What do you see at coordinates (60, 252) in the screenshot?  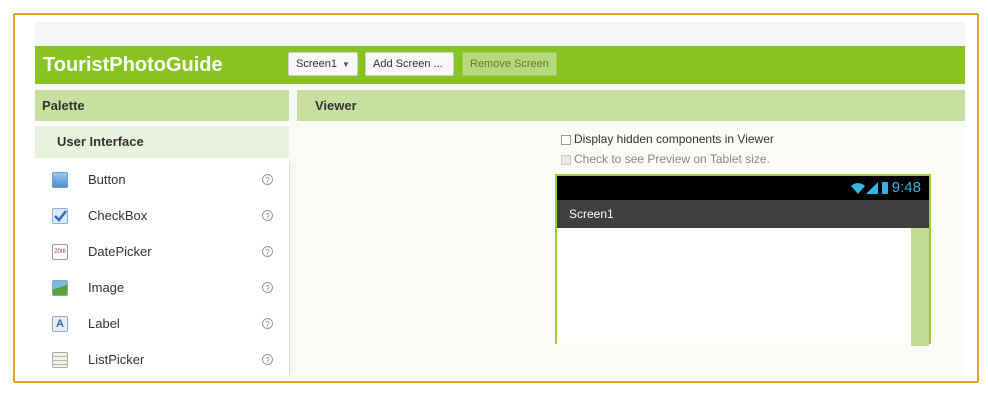 I see `datepicker-icon: 20III` at bounding box center [60, 252].